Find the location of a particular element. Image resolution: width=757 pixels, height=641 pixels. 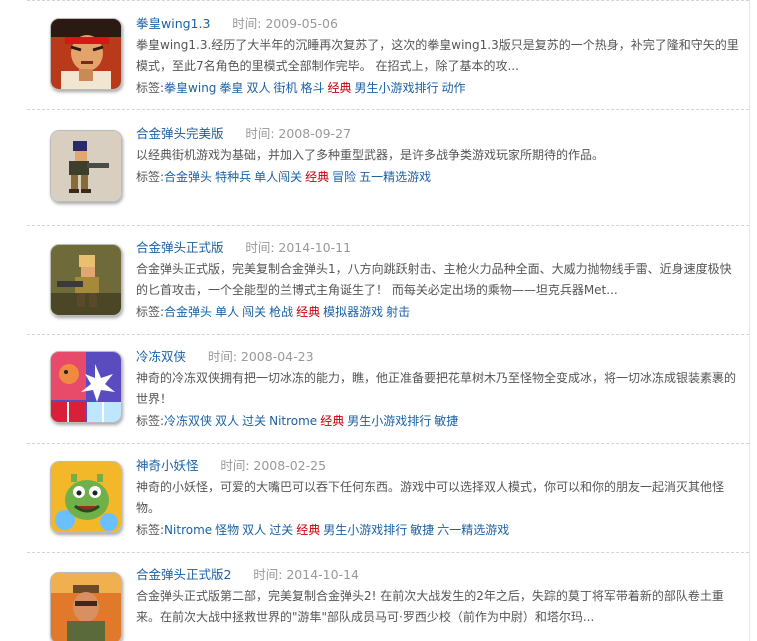

tag-link: 射击 is located at coordinates (398, 312).